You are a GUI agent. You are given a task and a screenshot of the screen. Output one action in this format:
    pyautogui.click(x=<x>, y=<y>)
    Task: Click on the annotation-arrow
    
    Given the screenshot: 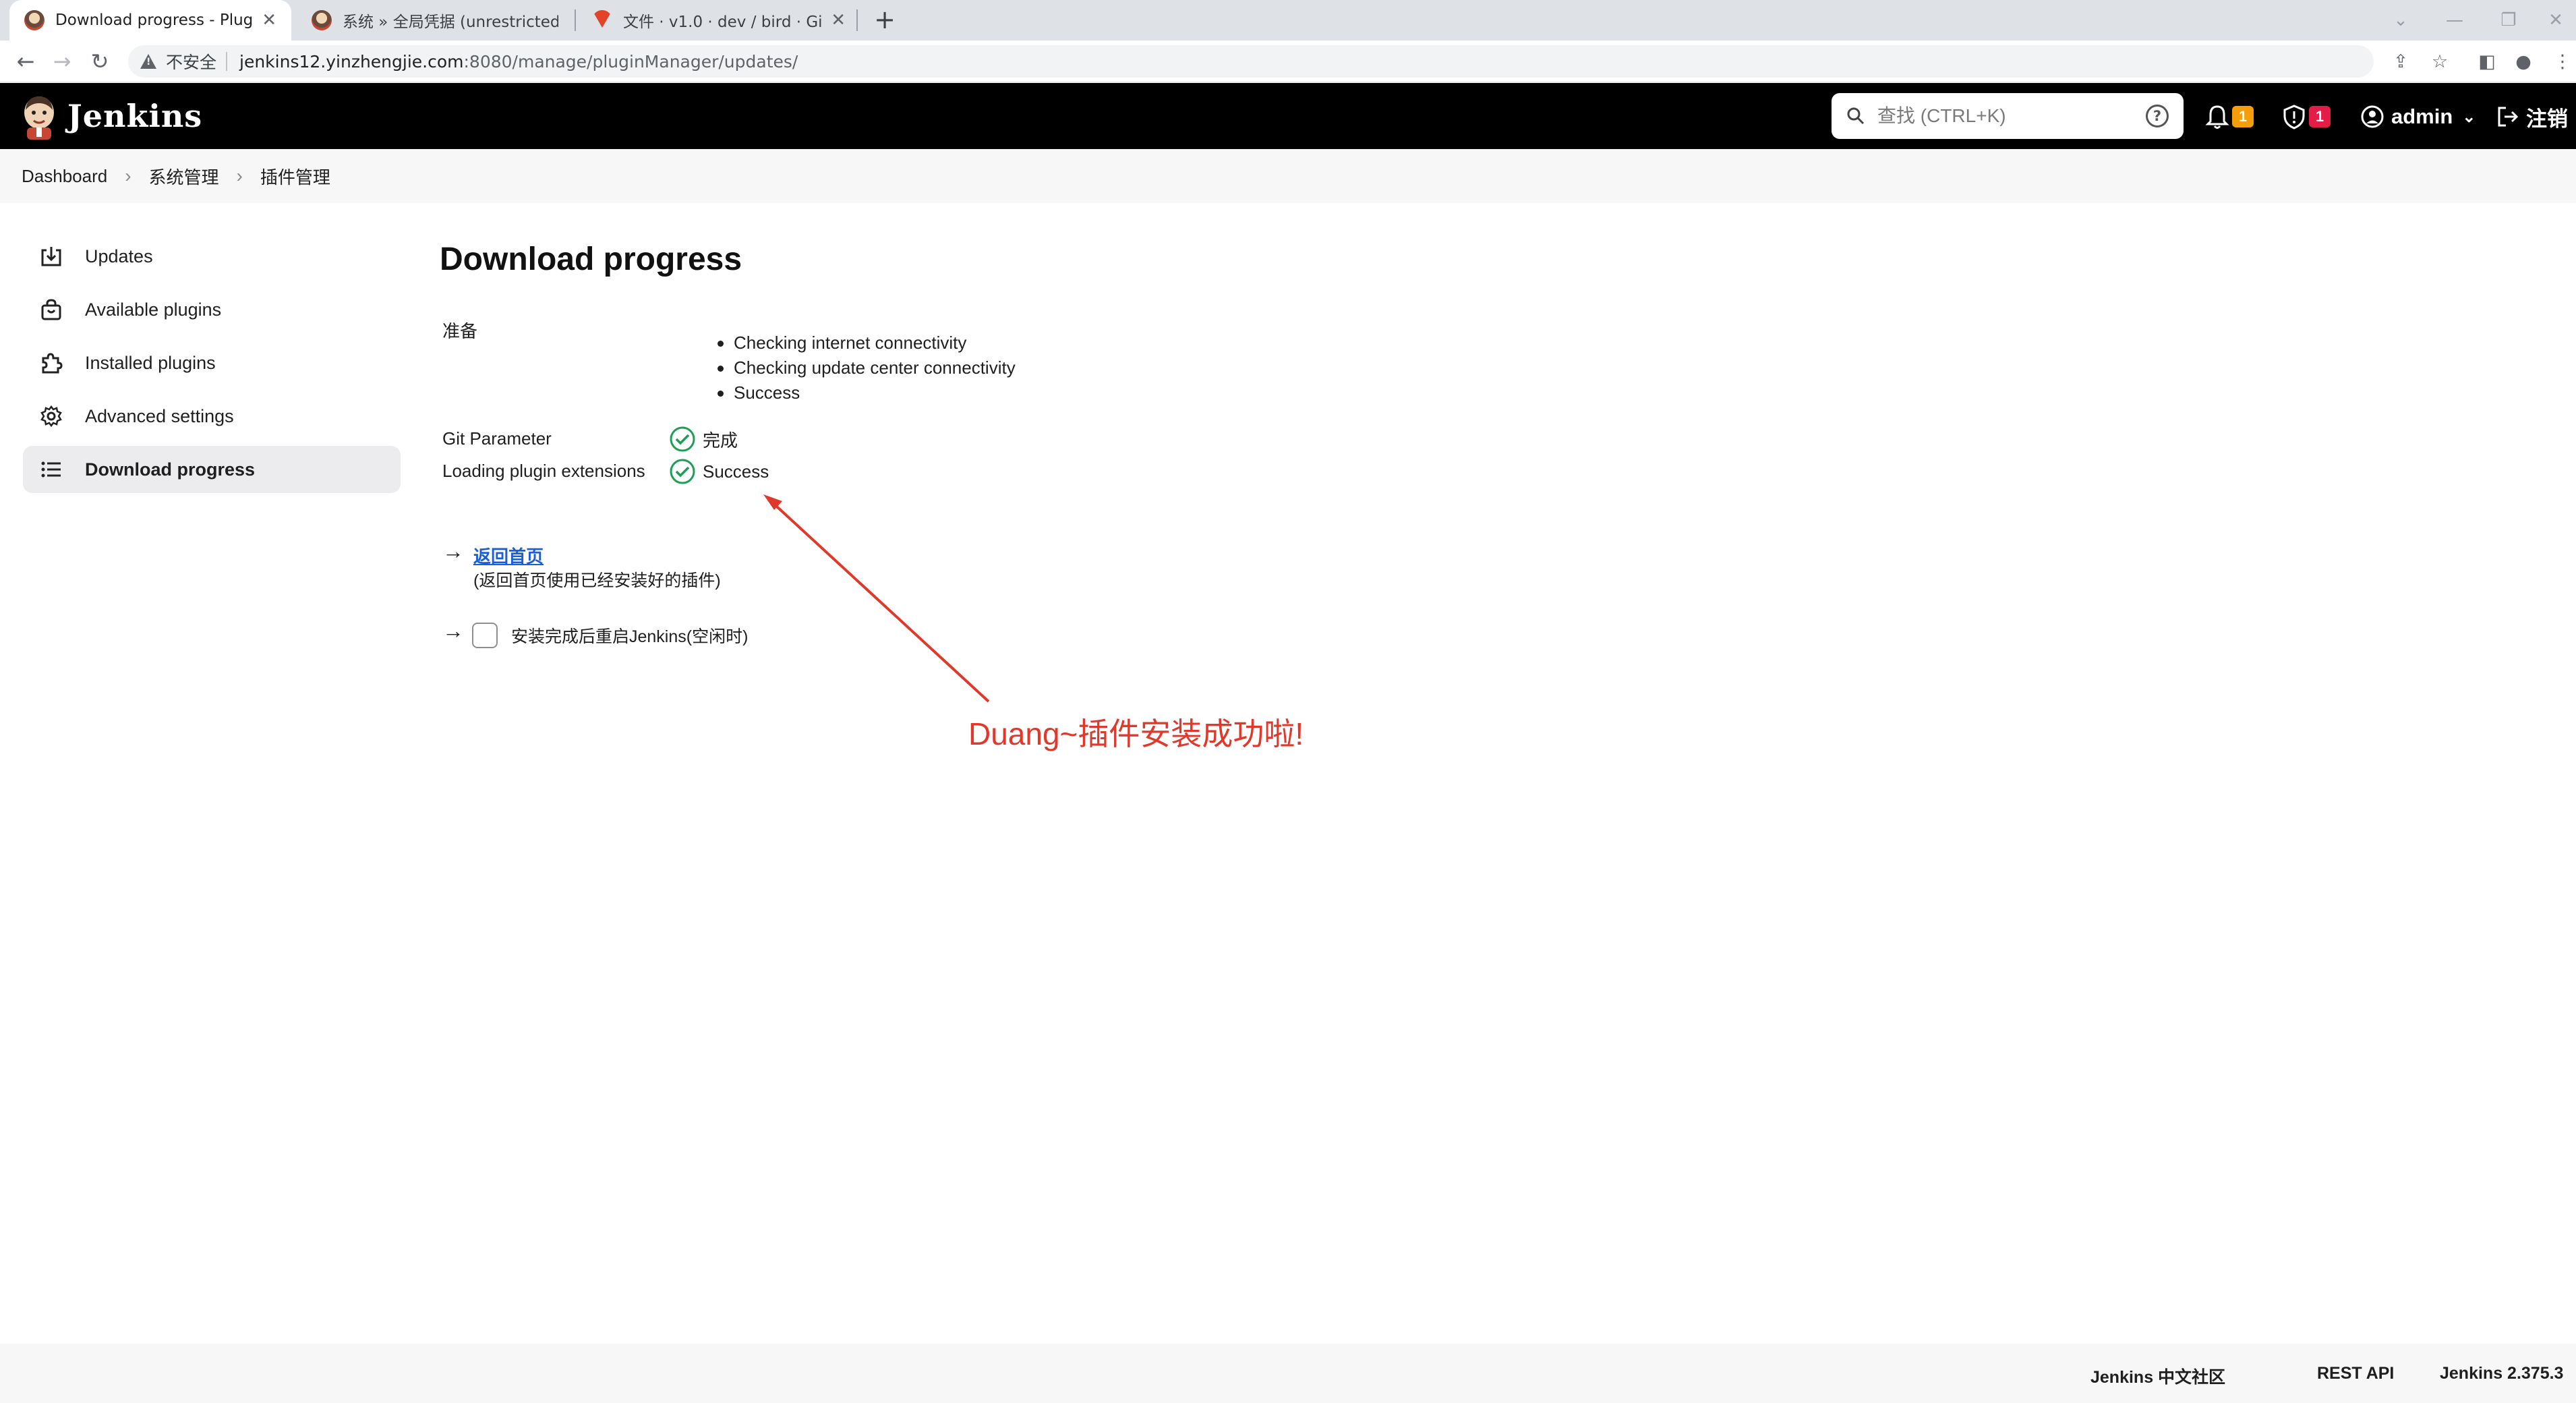 What is the action you would take?
    pyautogui.click(x=877, y=598)
    